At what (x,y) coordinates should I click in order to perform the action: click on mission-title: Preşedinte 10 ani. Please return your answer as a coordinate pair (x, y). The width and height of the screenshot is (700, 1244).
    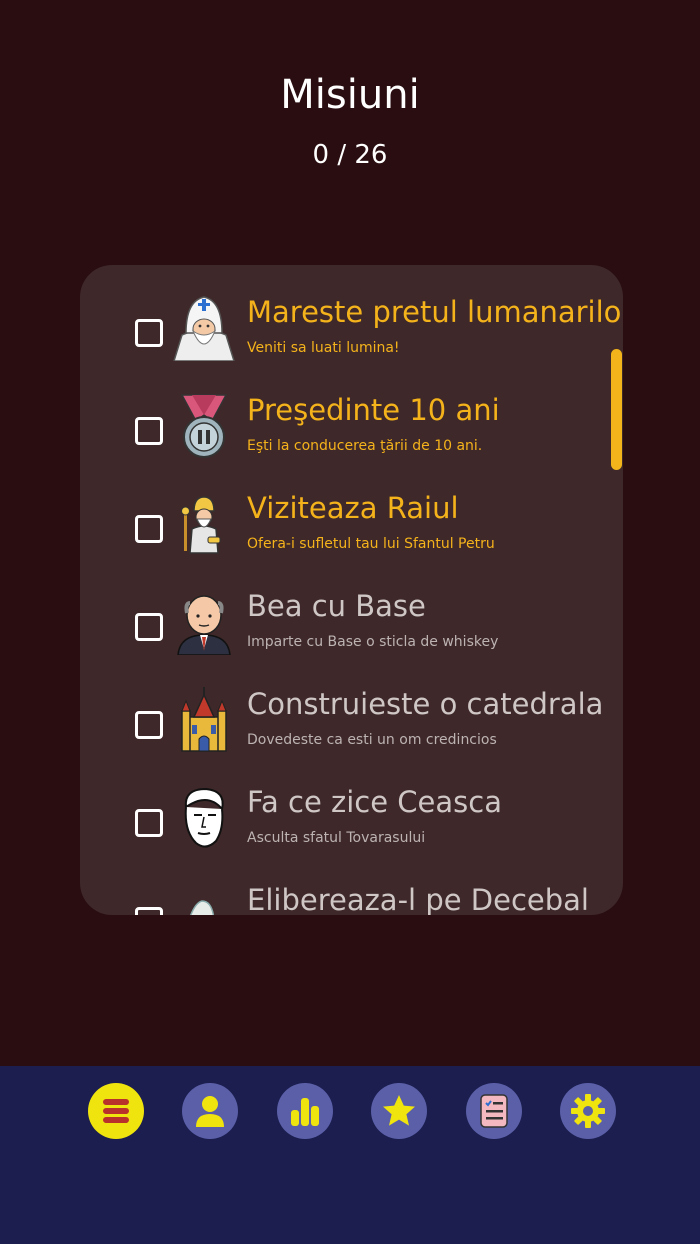
    Looking at the image, I should click on (373, 410).